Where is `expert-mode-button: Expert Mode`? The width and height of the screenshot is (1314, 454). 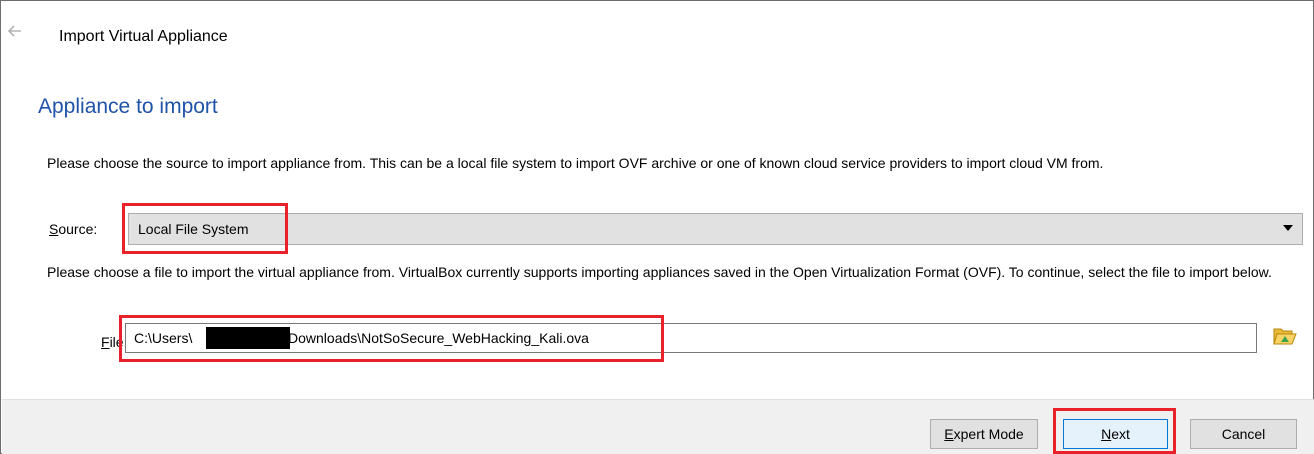 expert-mode-button: Expert Mode is located at coordinates (984, 434).